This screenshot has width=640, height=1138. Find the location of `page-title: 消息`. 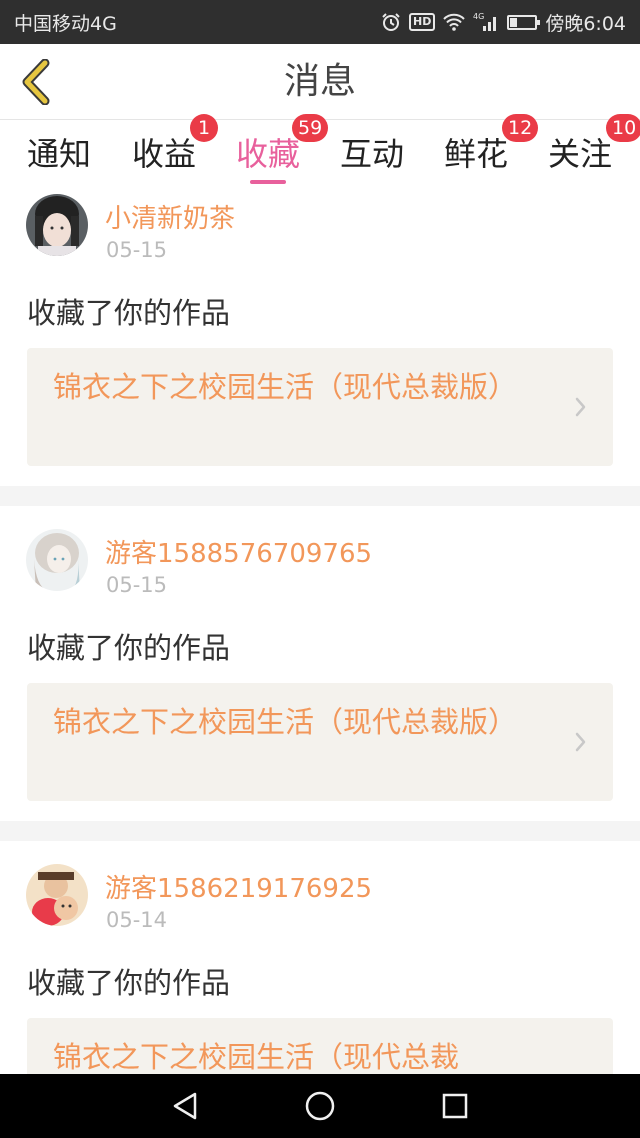

page-title: 消息 is located at coordinates (319, 81).